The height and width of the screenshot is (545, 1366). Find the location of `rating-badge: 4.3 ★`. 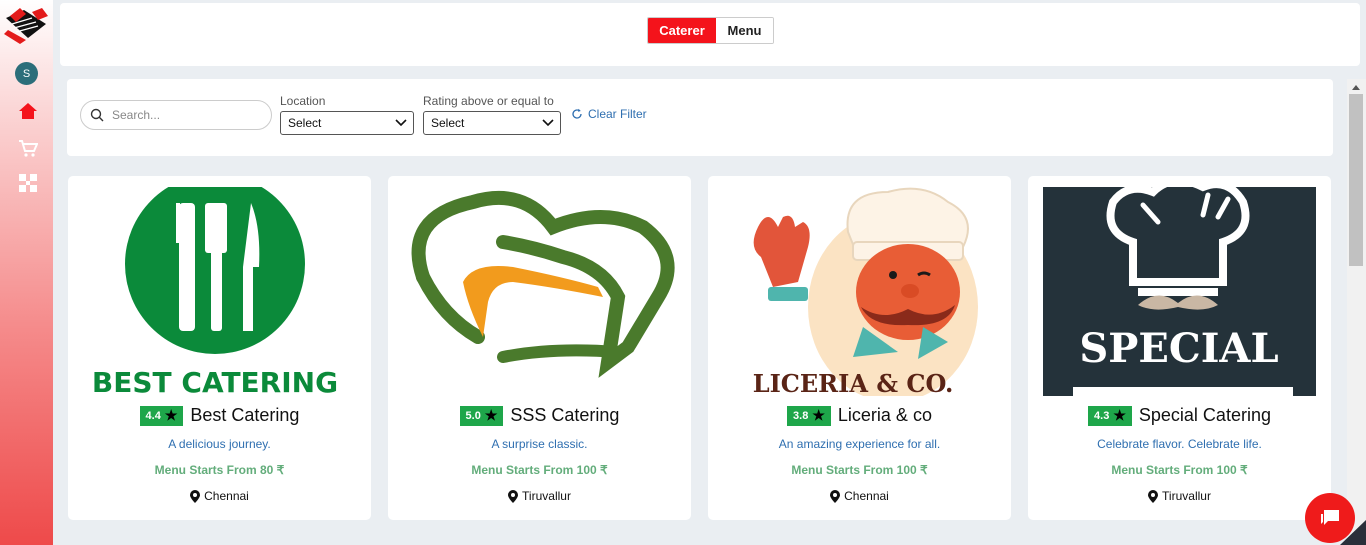

rating-badge: 4.3 ★ is located at coordinates (1110, 415).